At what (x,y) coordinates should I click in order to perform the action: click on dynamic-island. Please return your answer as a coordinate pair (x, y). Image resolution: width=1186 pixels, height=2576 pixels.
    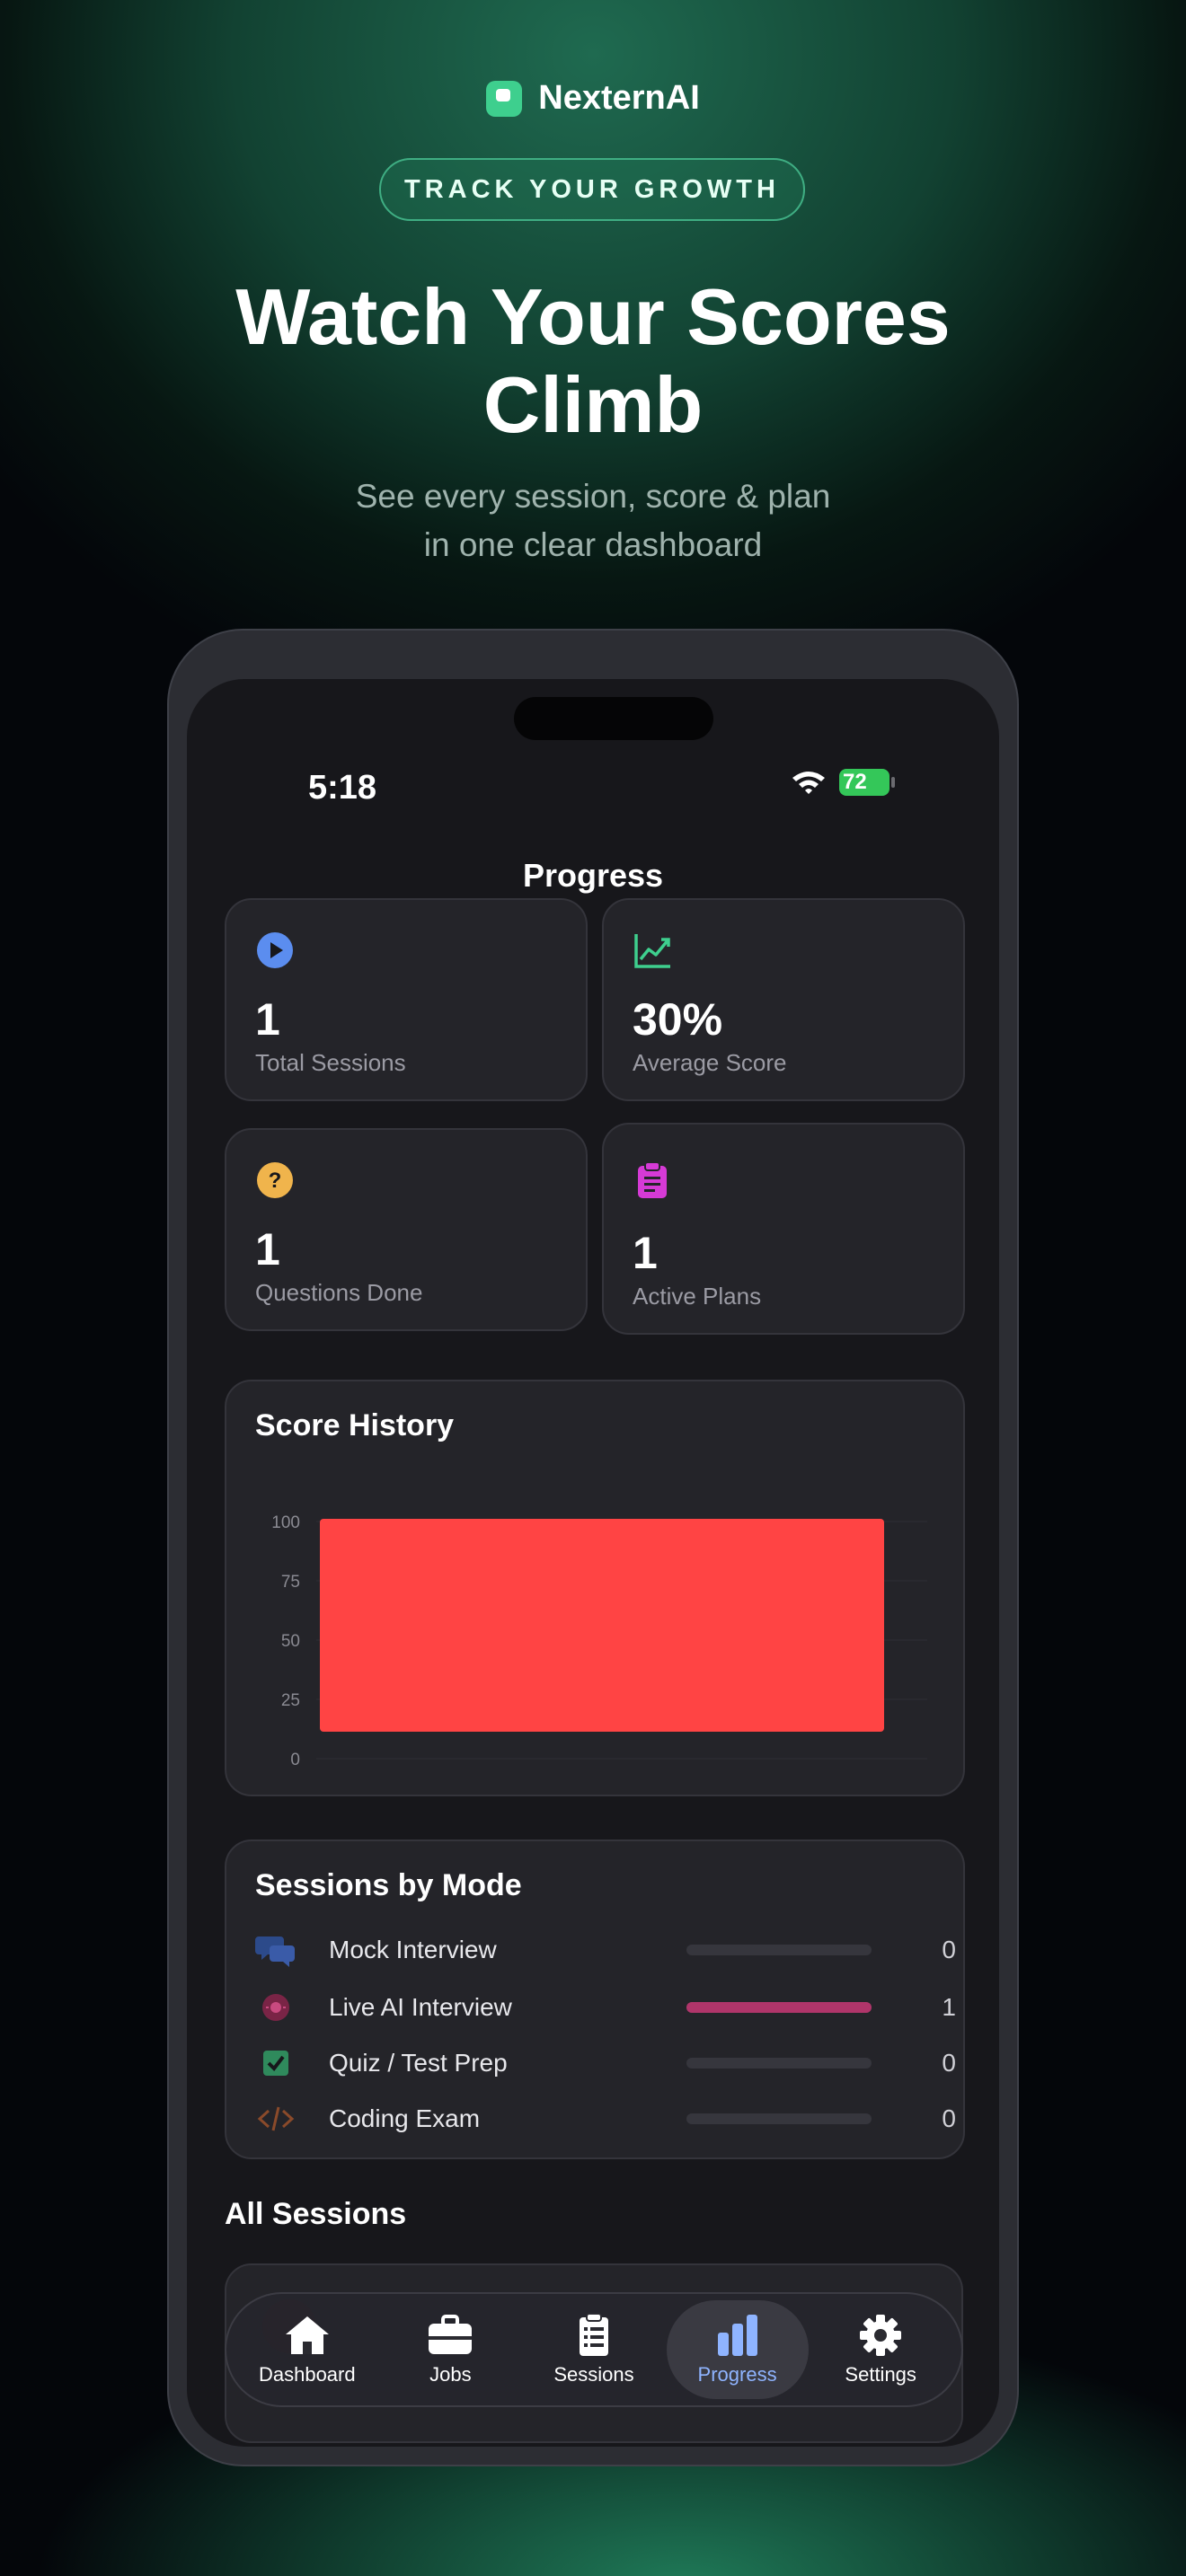
    Looking at the image, I should click on (613, 718).